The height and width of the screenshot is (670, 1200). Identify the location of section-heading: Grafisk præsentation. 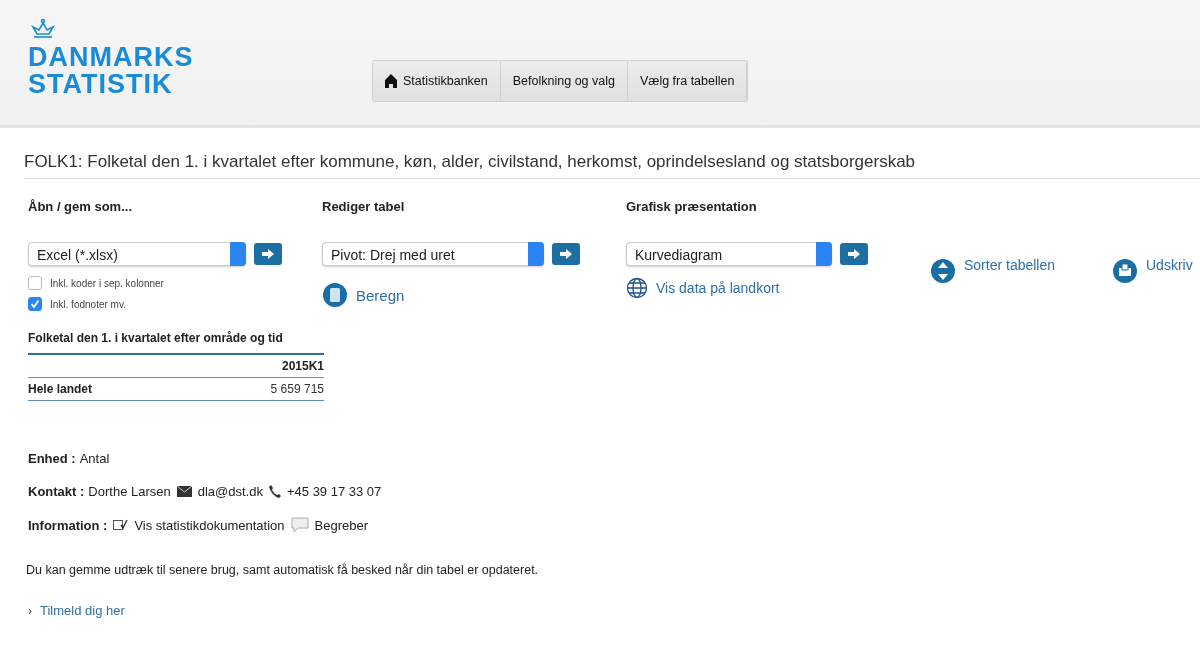
(692, 207).